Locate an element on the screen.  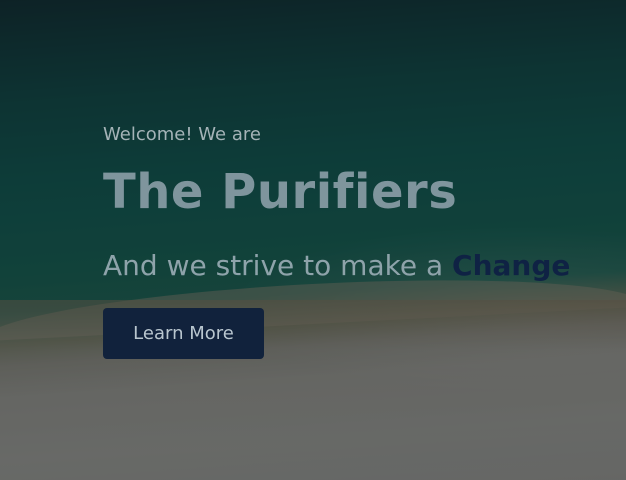
tagline-accent: Change is located at coordinates (511, 265).